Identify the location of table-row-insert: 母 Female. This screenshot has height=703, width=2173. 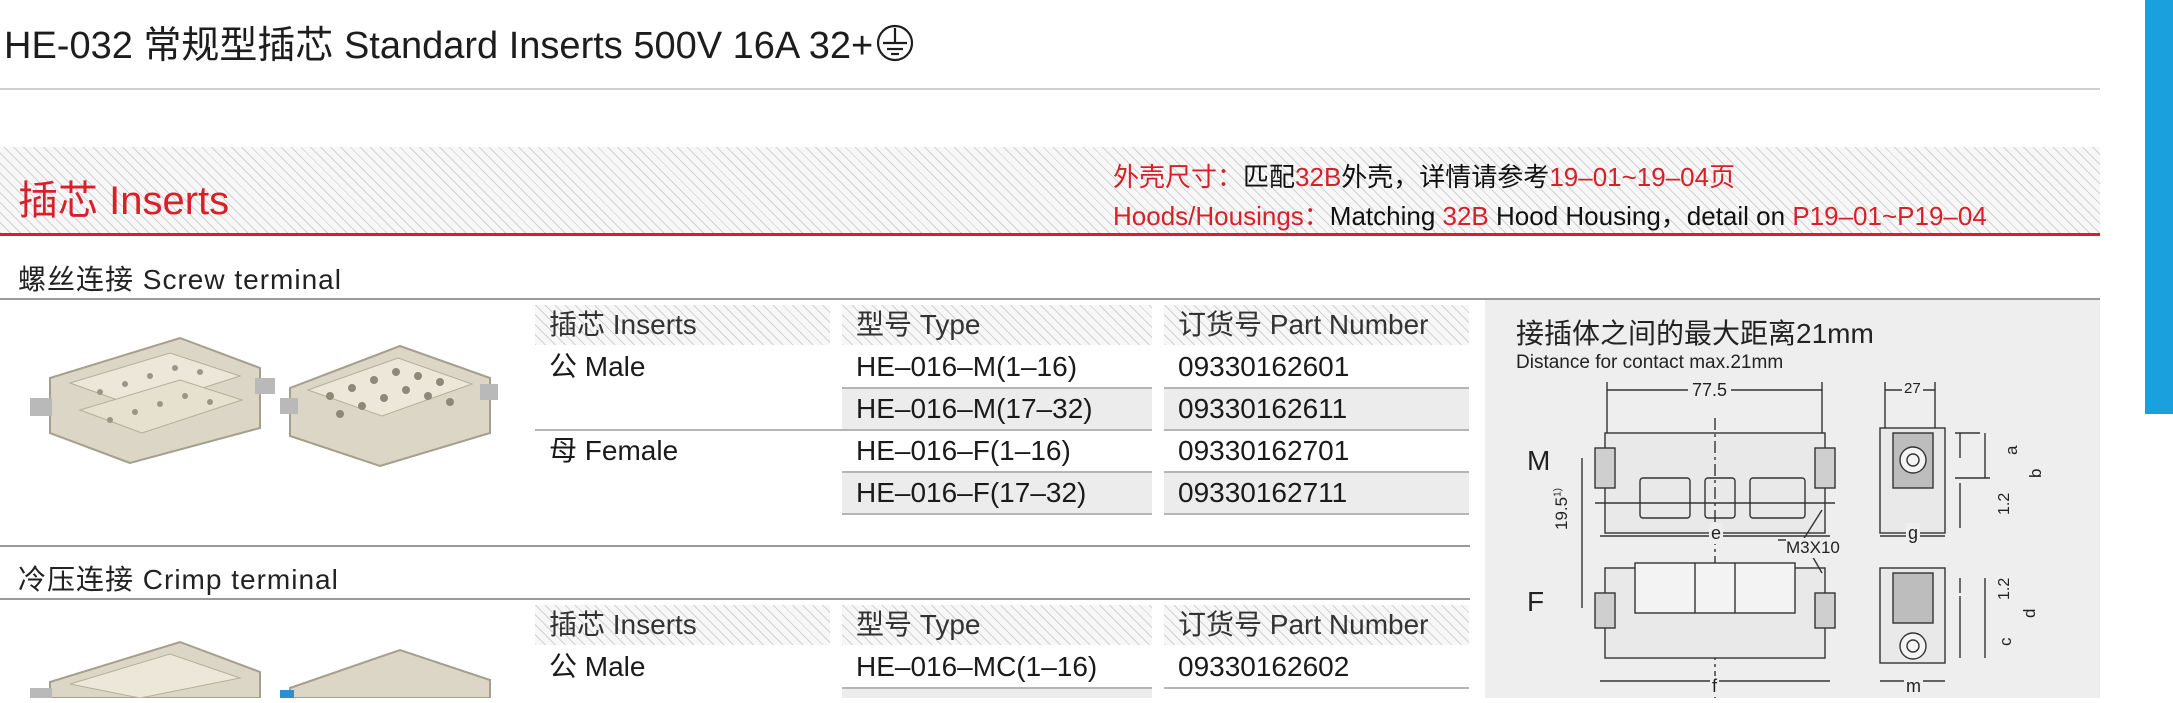
(614, 450).